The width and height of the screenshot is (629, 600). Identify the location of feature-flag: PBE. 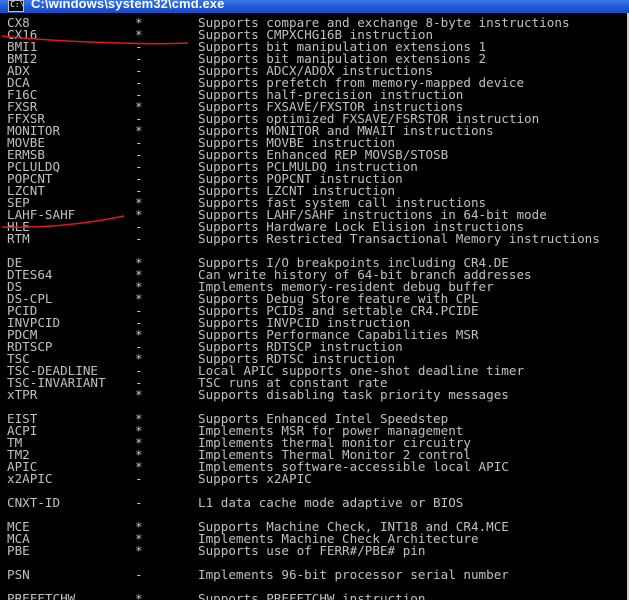
(18, 550).